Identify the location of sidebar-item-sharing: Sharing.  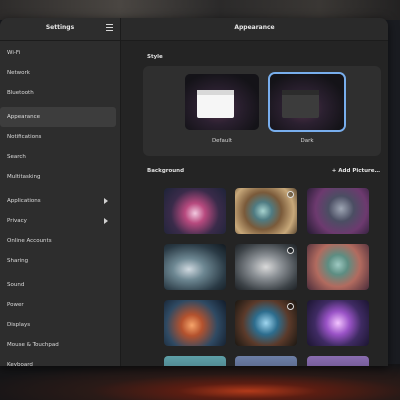
(58, 261).